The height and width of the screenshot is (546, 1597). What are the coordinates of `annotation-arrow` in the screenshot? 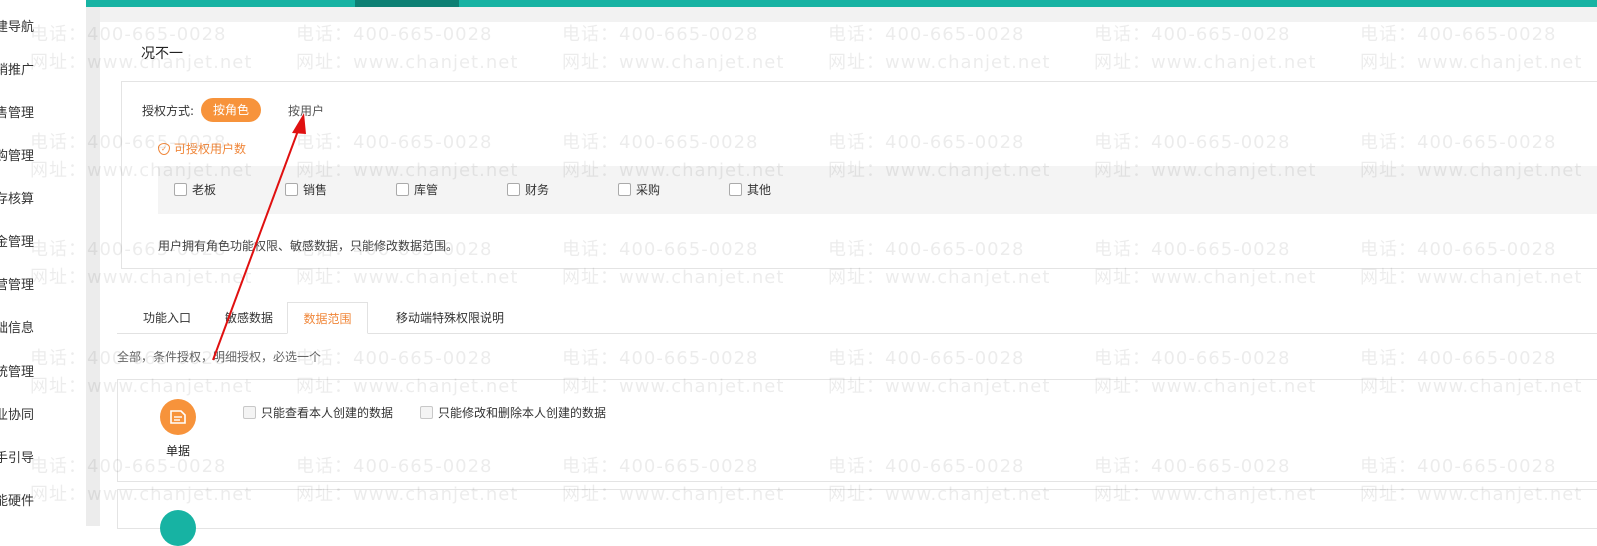 It's located at (259, 237).